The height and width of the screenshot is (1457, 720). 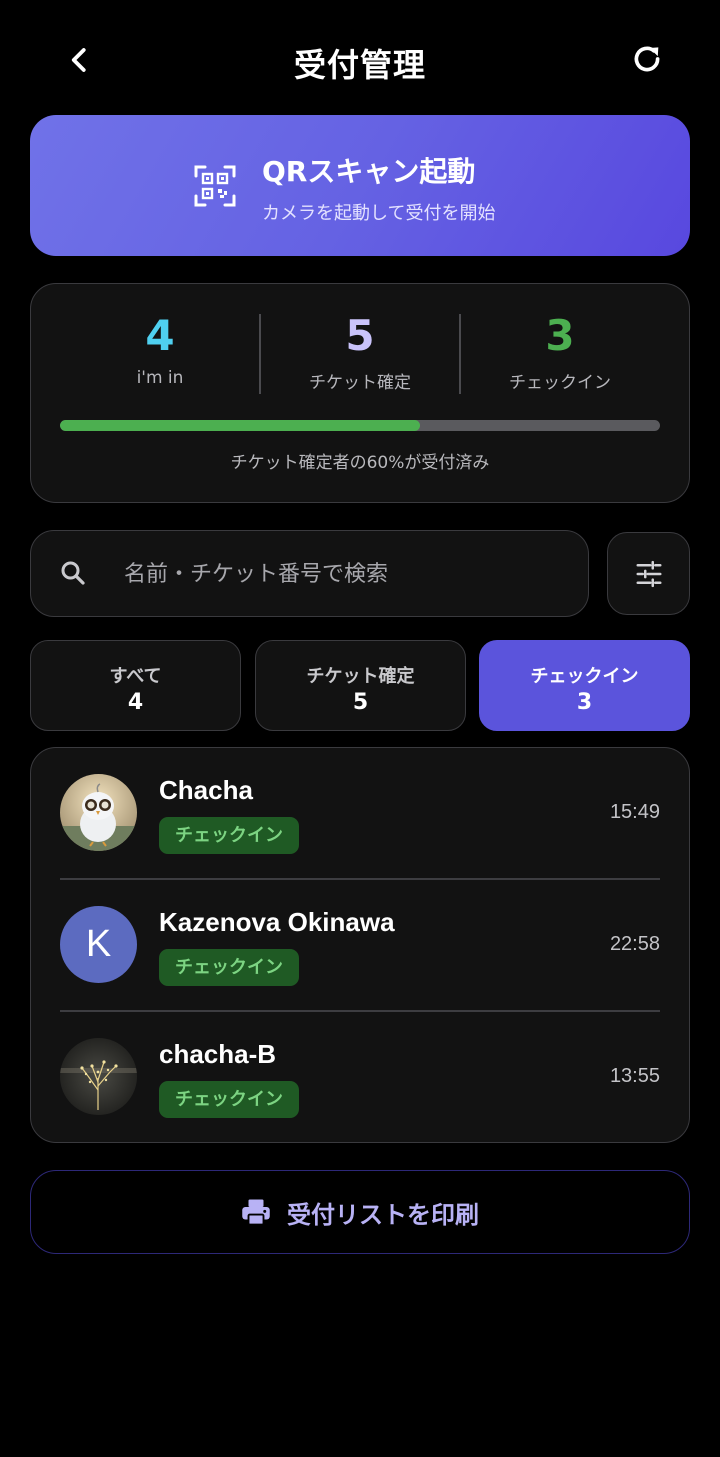 I want to click on tab-all: すべて 4, so click(x=135, y=685).